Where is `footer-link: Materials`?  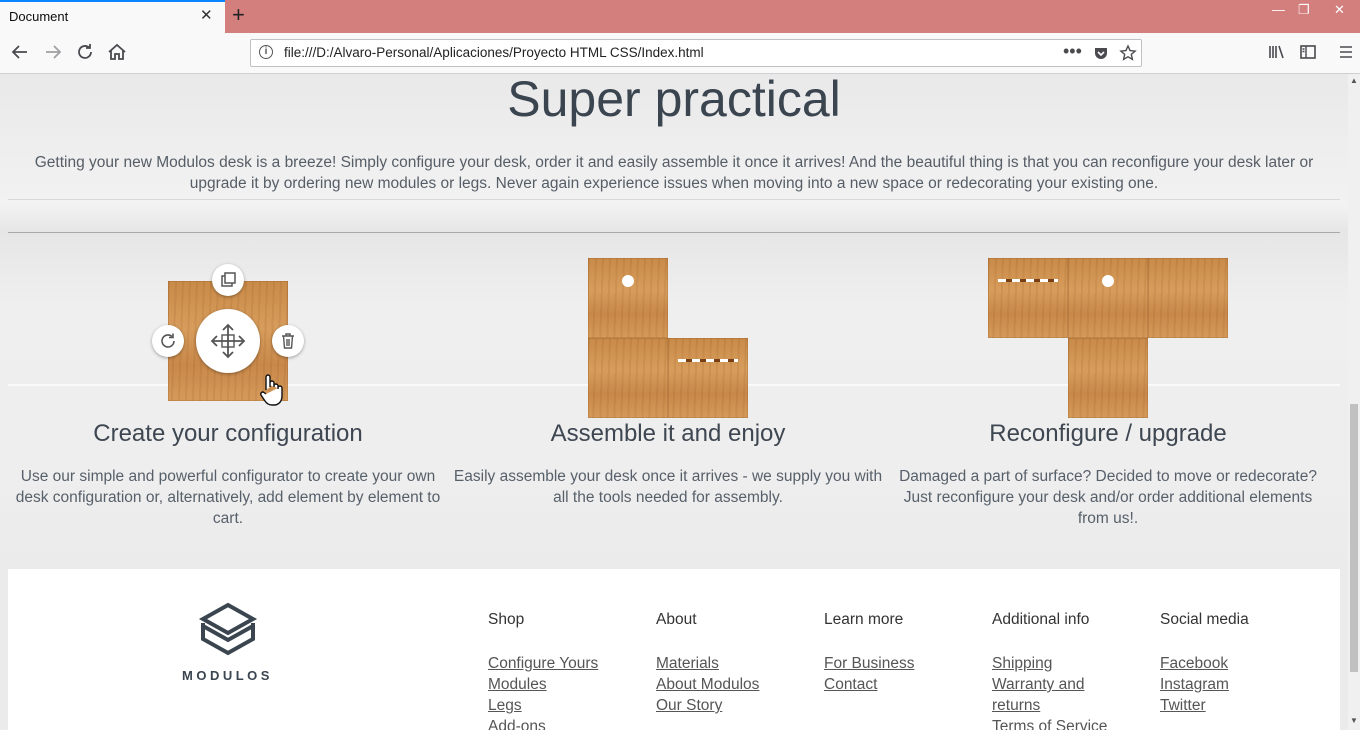 footer-link: Materials is located at coordinates (687, 663).